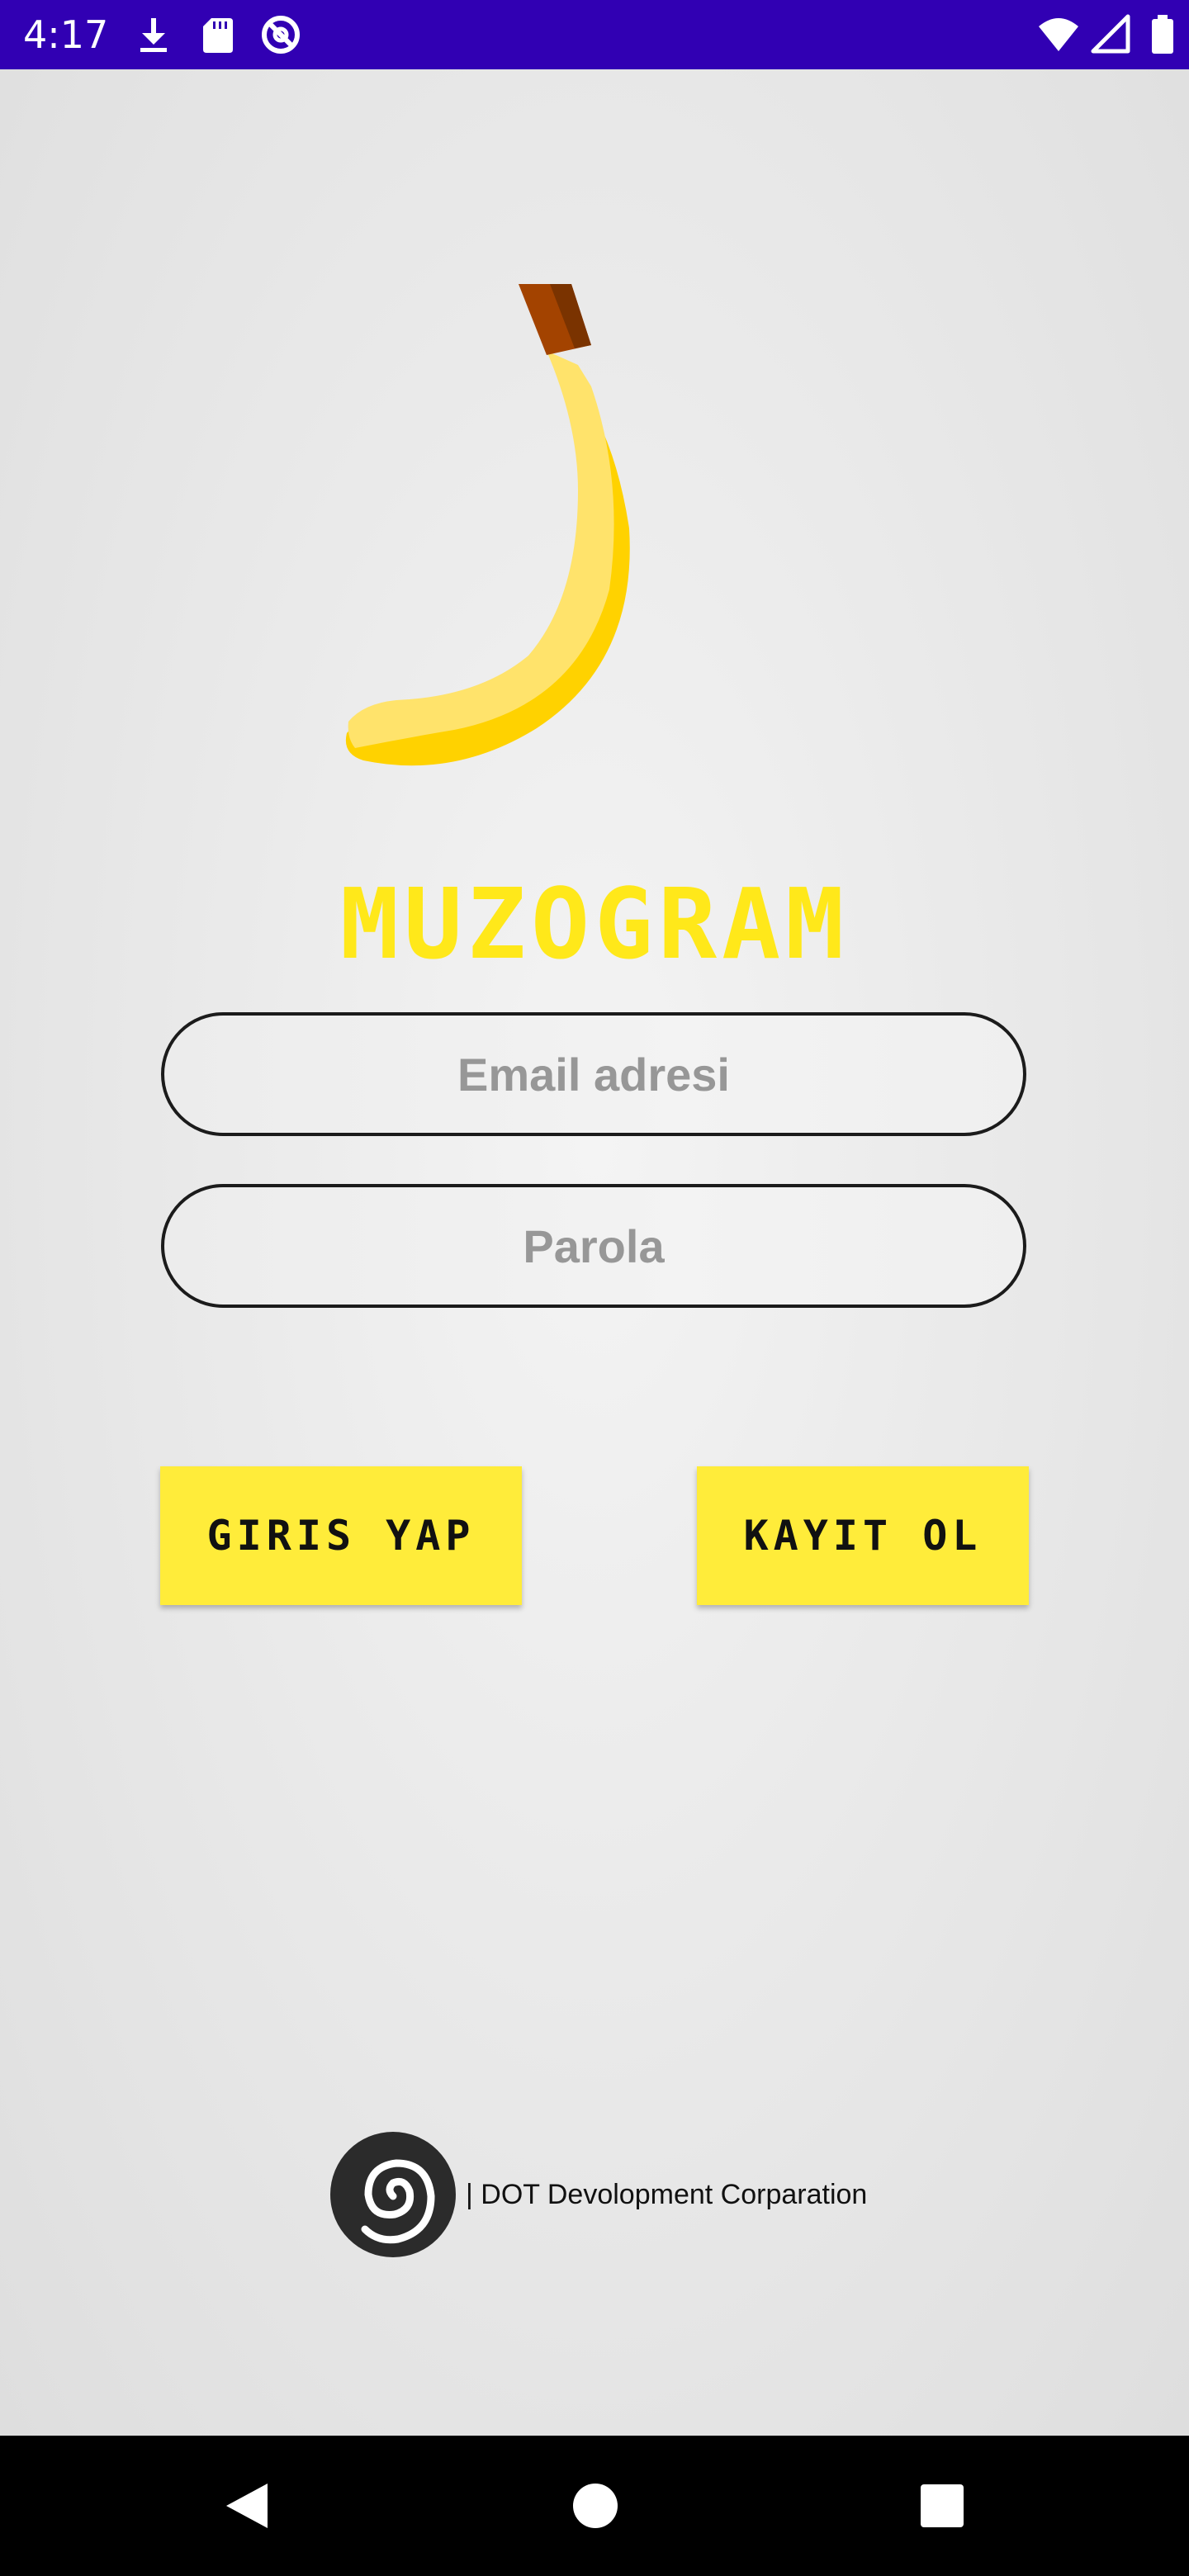 This screenshot has width=1189, height=2576. I want to click on login-button-label: GIRIS YAP, so click(341, 1536).